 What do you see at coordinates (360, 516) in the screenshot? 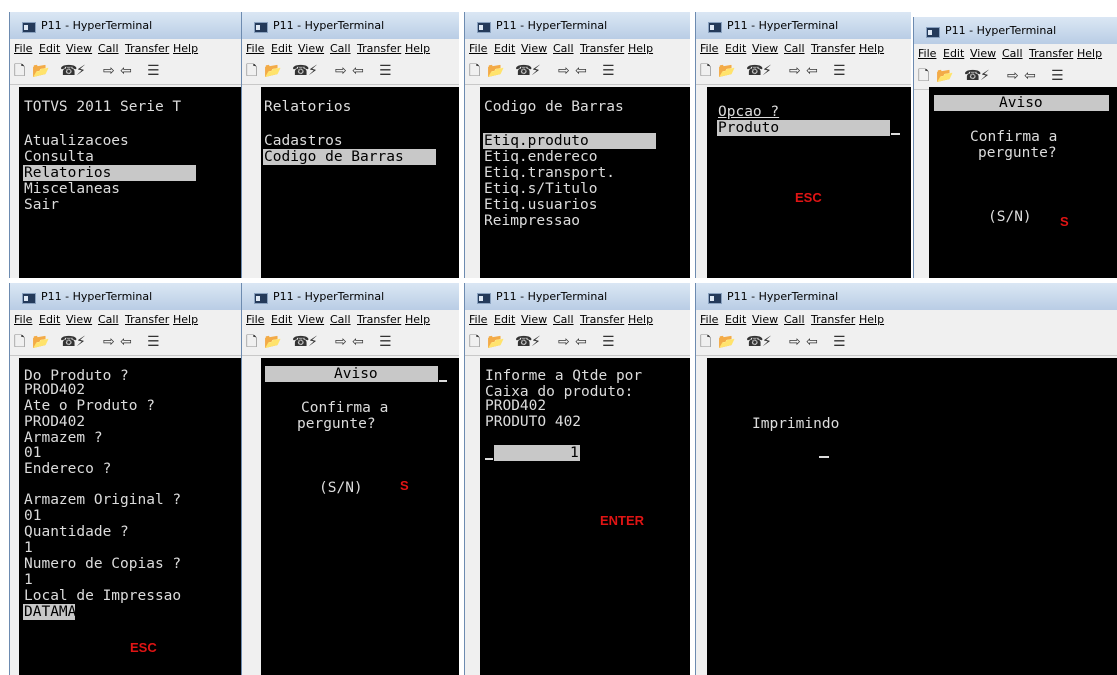
I see `terminal-screen: Aviso Confirma a pergunte? (S/N) S` at bounding box center [360, 516].